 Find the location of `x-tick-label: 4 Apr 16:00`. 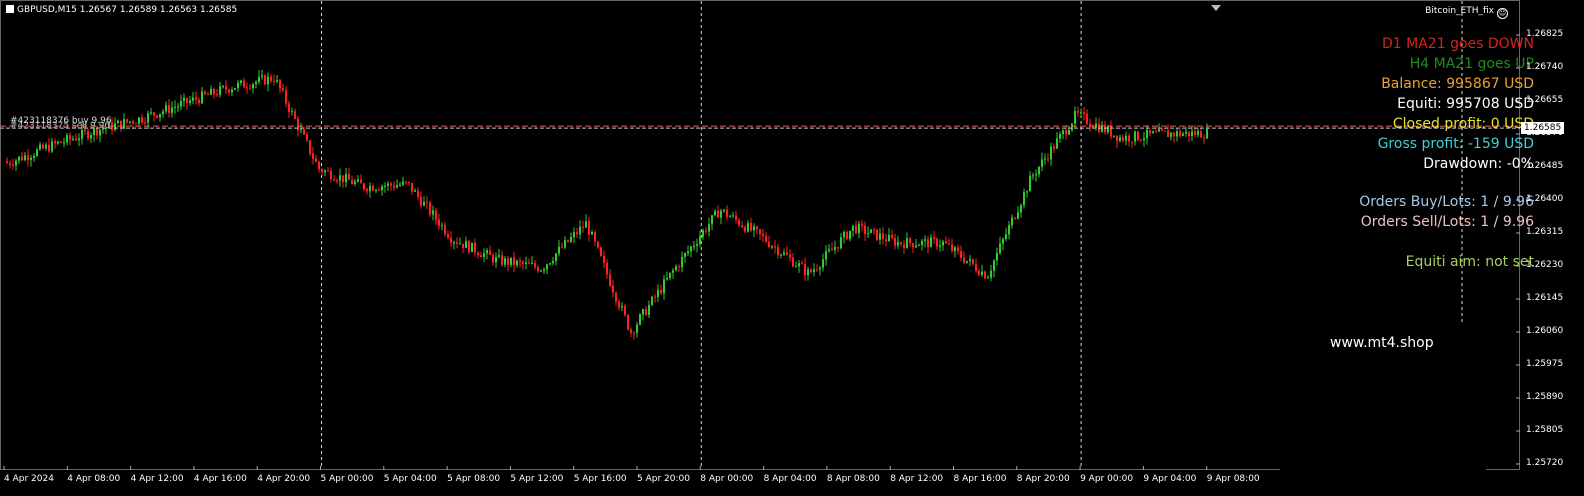

x-tick-label: 4 Apr 16:00 is located at coordinates (220, 479).